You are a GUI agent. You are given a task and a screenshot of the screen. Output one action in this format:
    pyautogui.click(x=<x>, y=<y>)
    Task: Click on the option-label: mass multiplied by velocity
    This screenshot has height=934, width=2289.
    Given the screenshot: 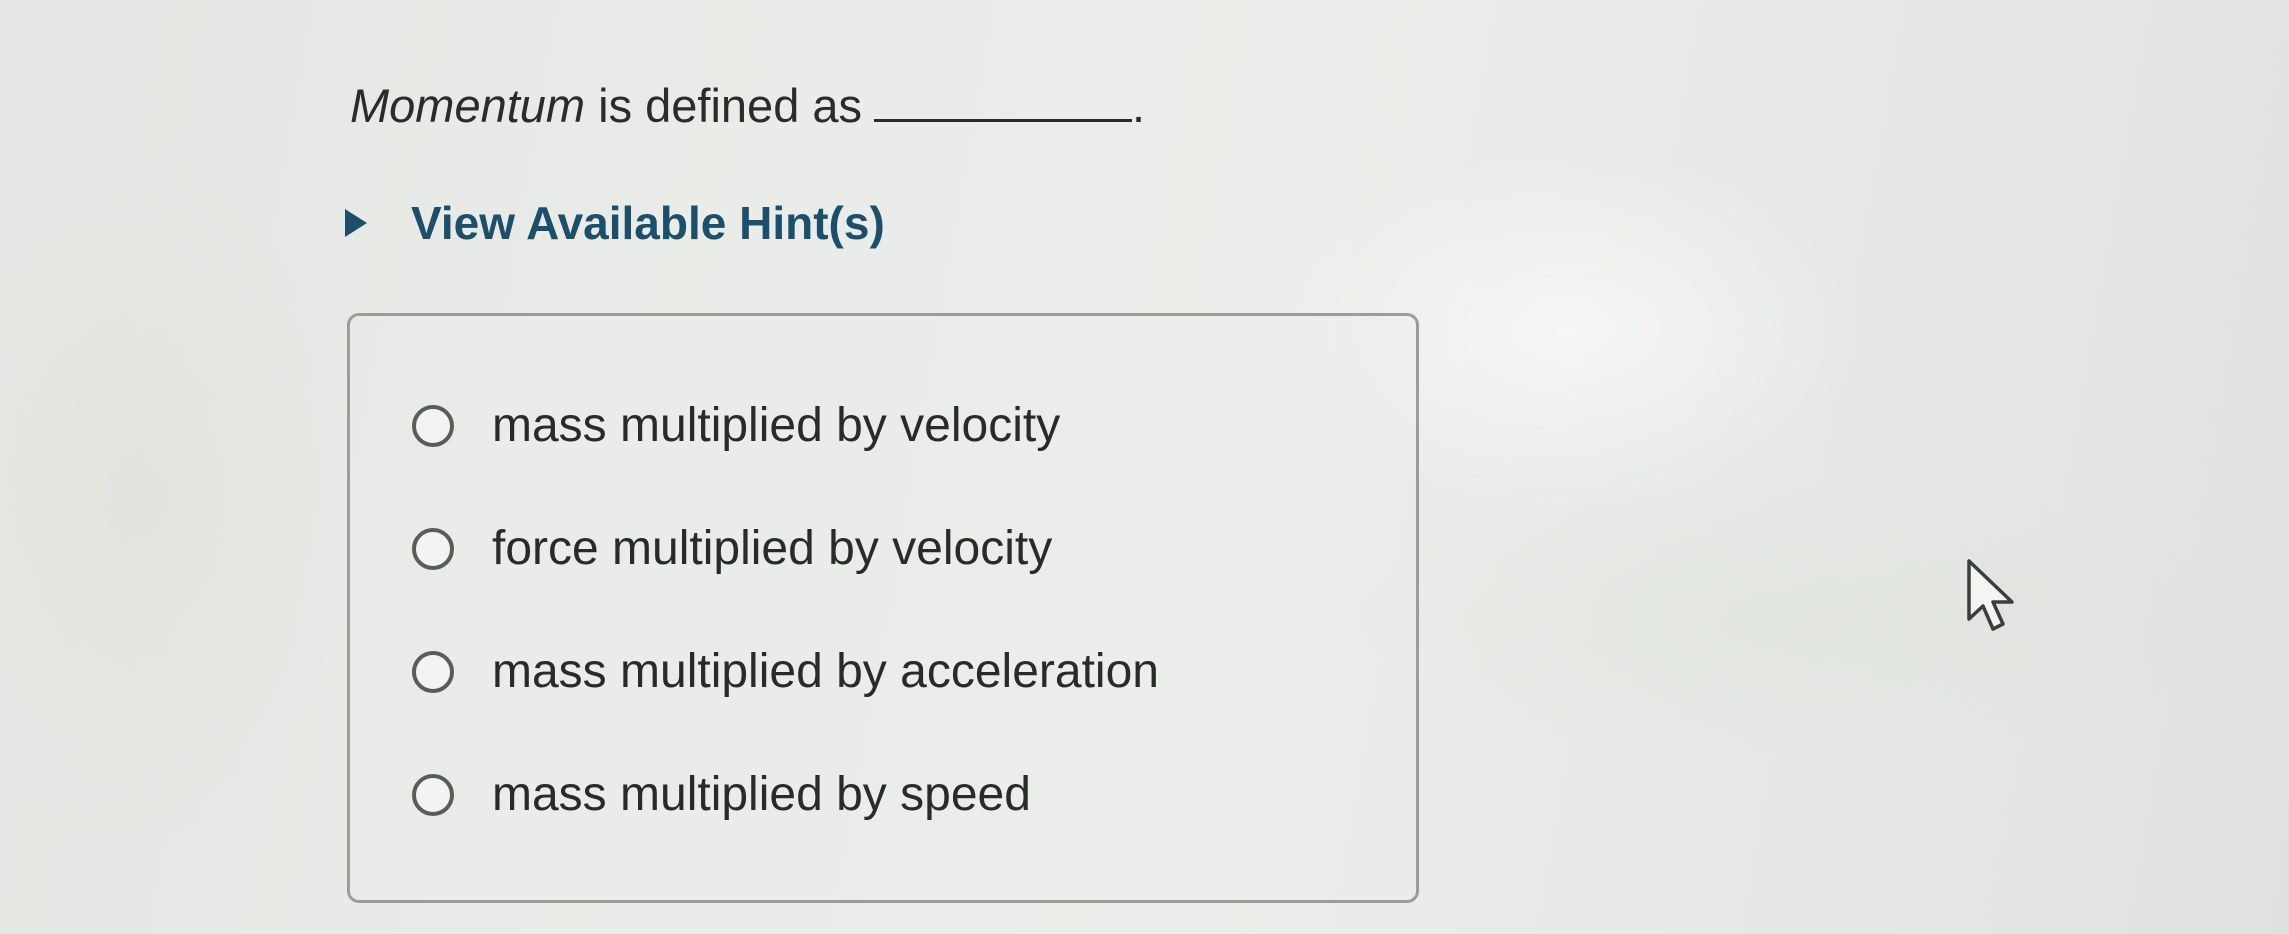 What is the action you would take?
    pyautogui.click(x=776, y=425)
    